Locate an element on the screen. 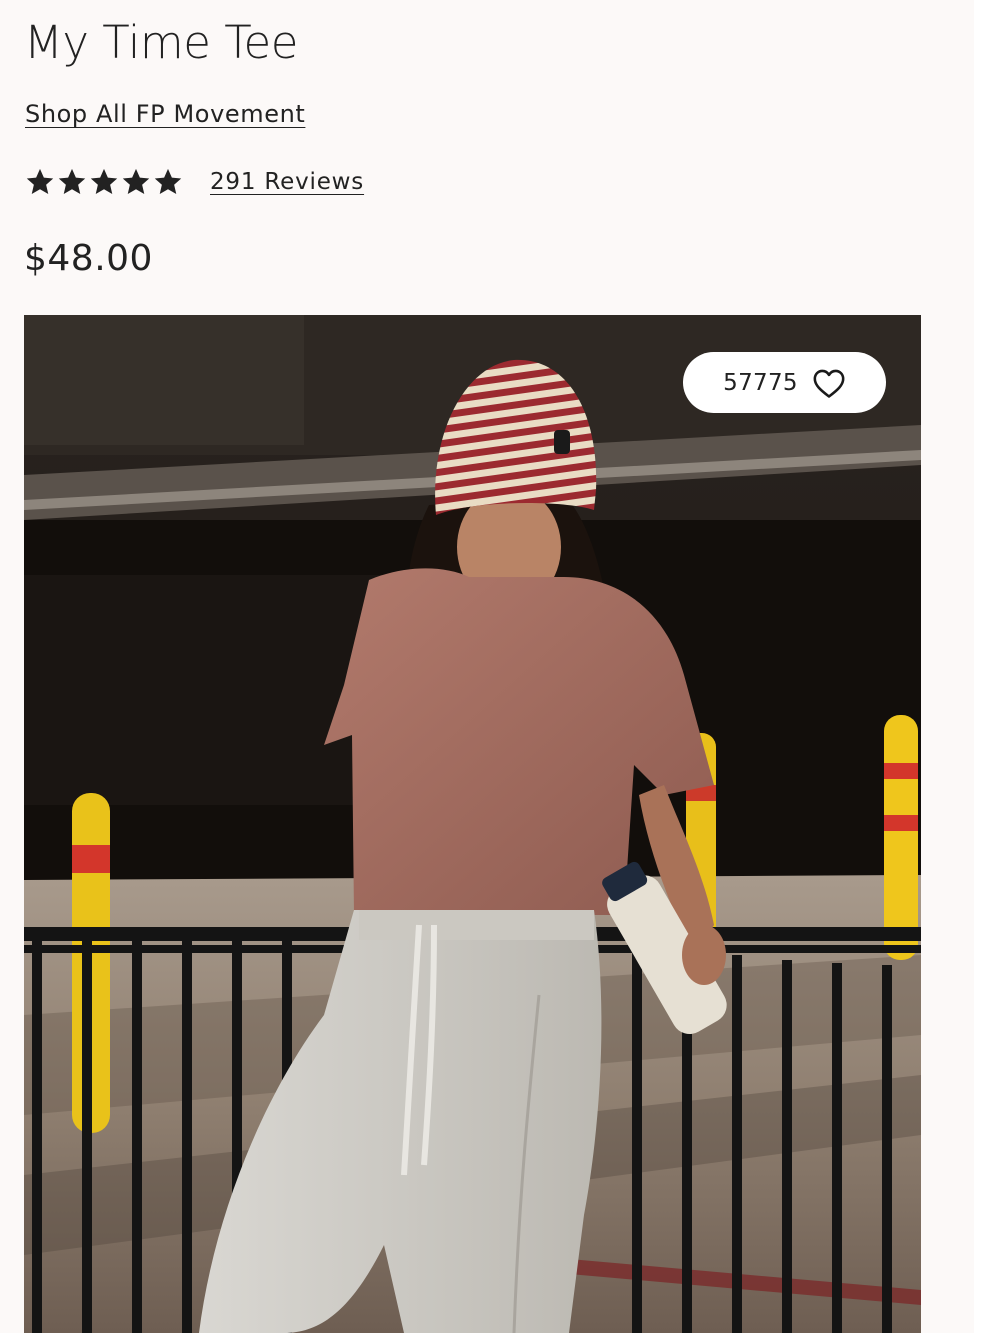 The width and height of the screenshot is (1000, 1333). star-rating is located at coordinates (104, 182).